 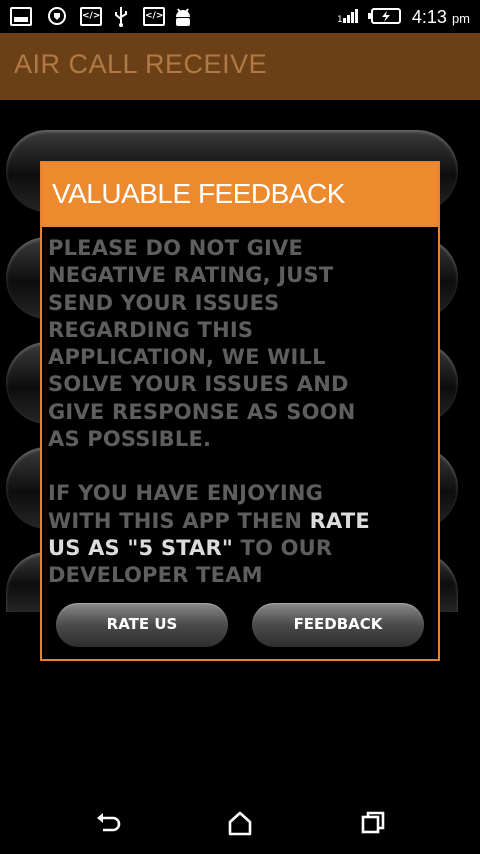 I want to click on status-bar: </> </> 1 4:13 pm, so click(x=240, y=16).